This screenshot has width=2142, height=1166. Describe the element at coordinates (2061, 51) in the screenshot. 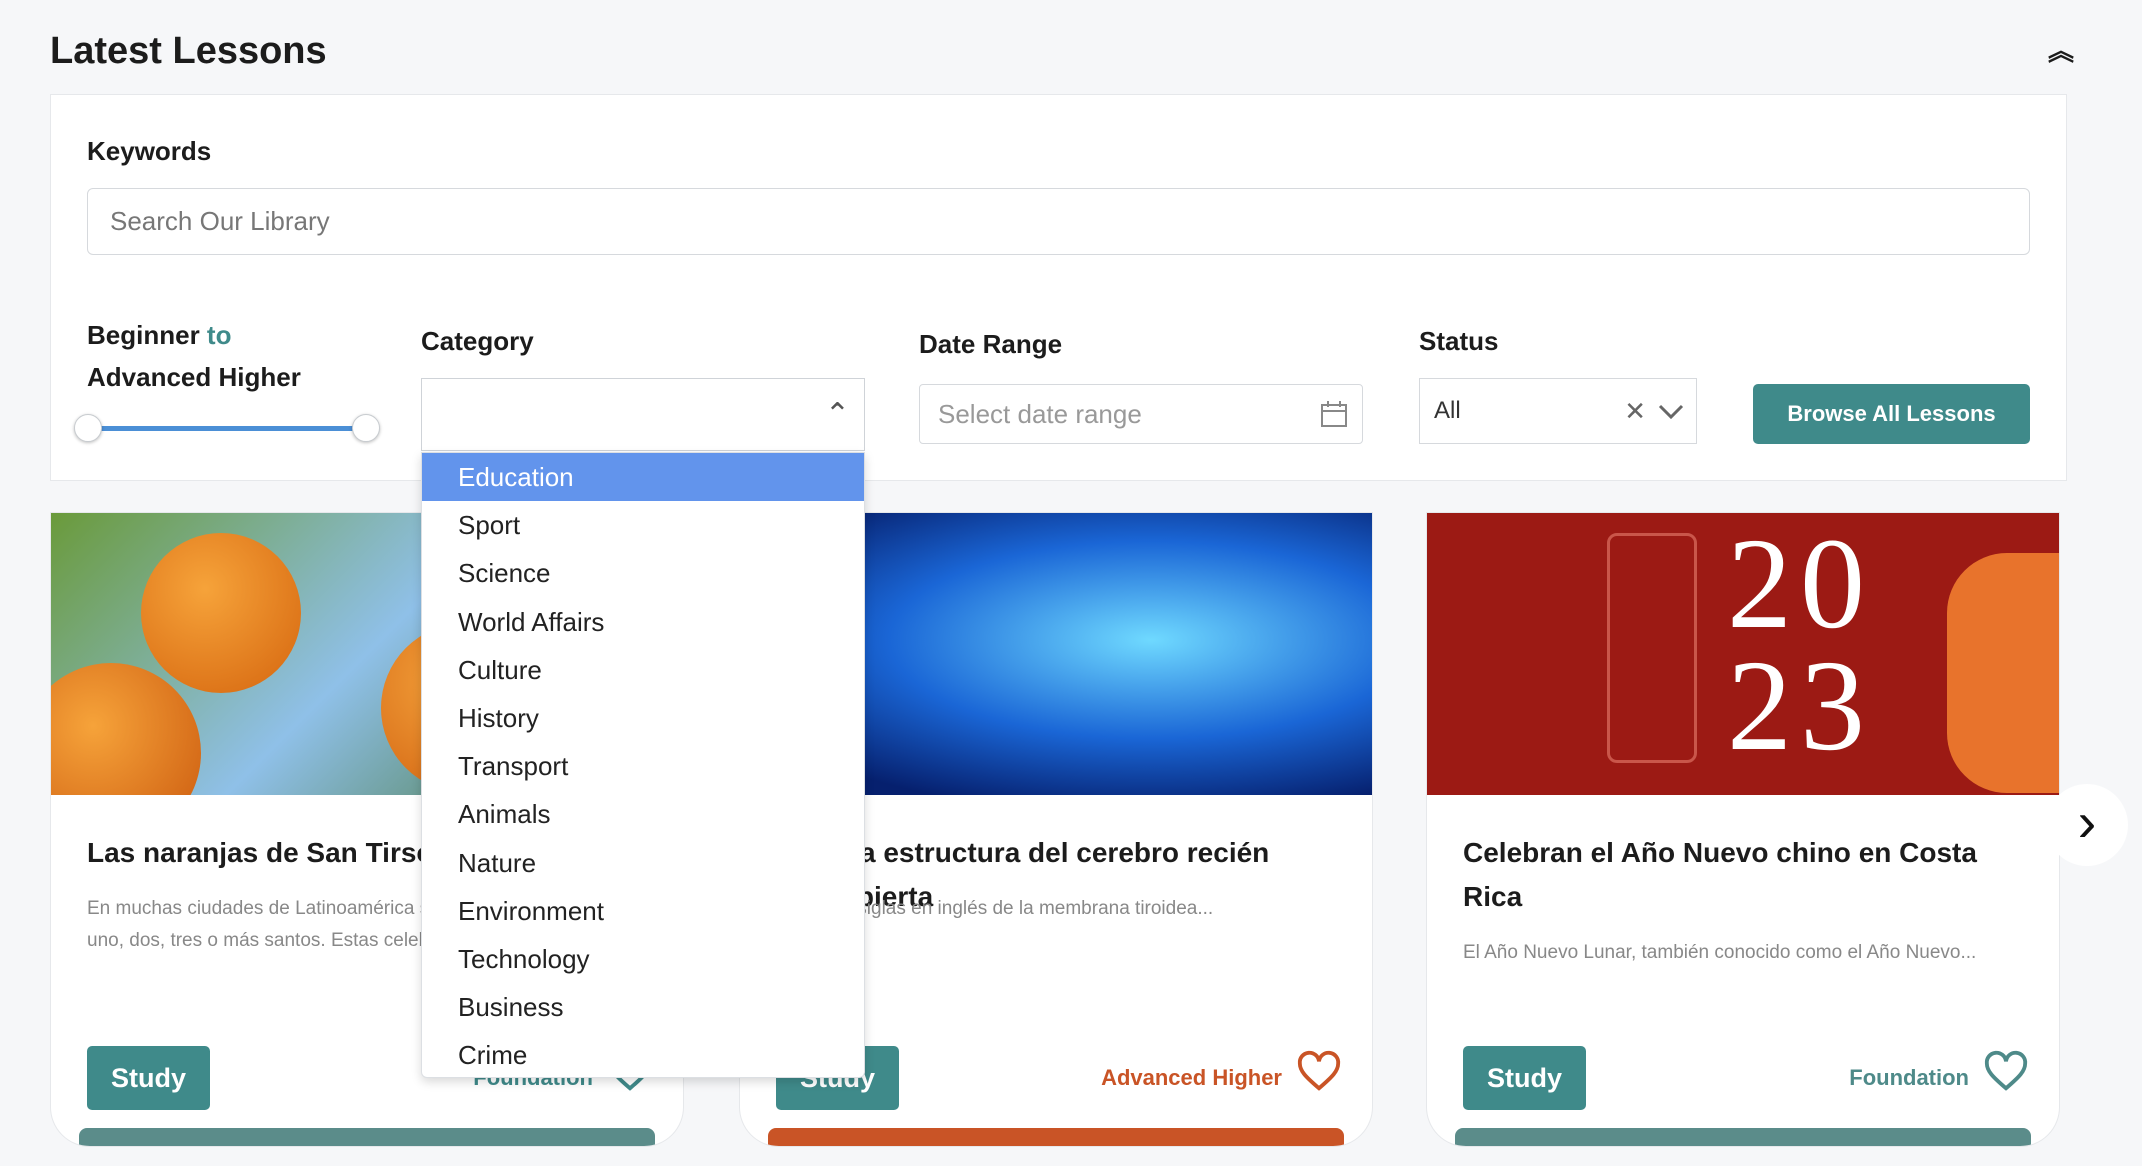

I see `double-chevron-up-icon: ︽` at that location.